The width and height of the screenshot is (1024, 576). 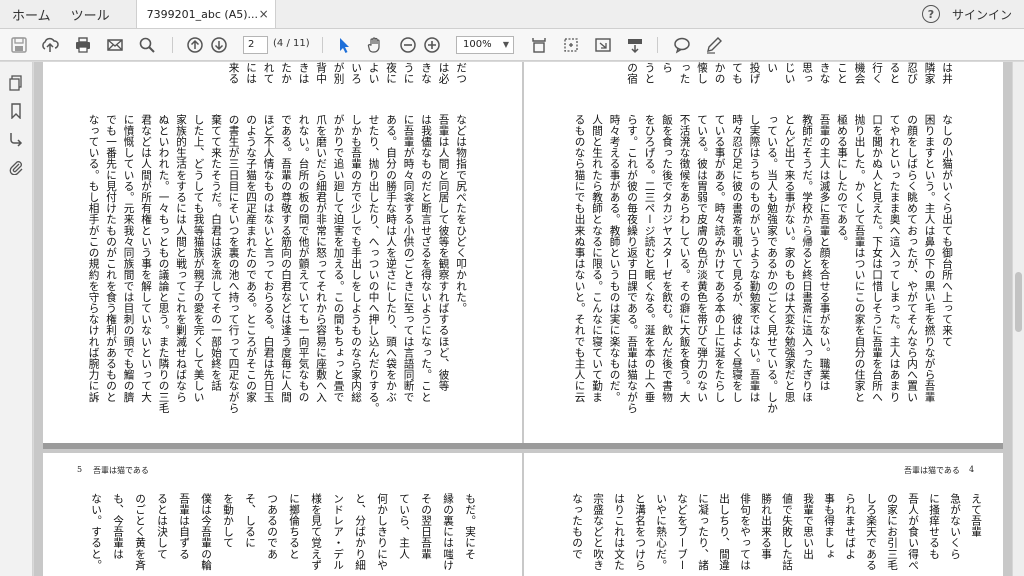 What do you see at coordinates (356, 258) in the screenshot?
I see `text-column: しかも吾輩の方で少しでも手出しをしようものなら家内総` at bounding box center [356, 258].